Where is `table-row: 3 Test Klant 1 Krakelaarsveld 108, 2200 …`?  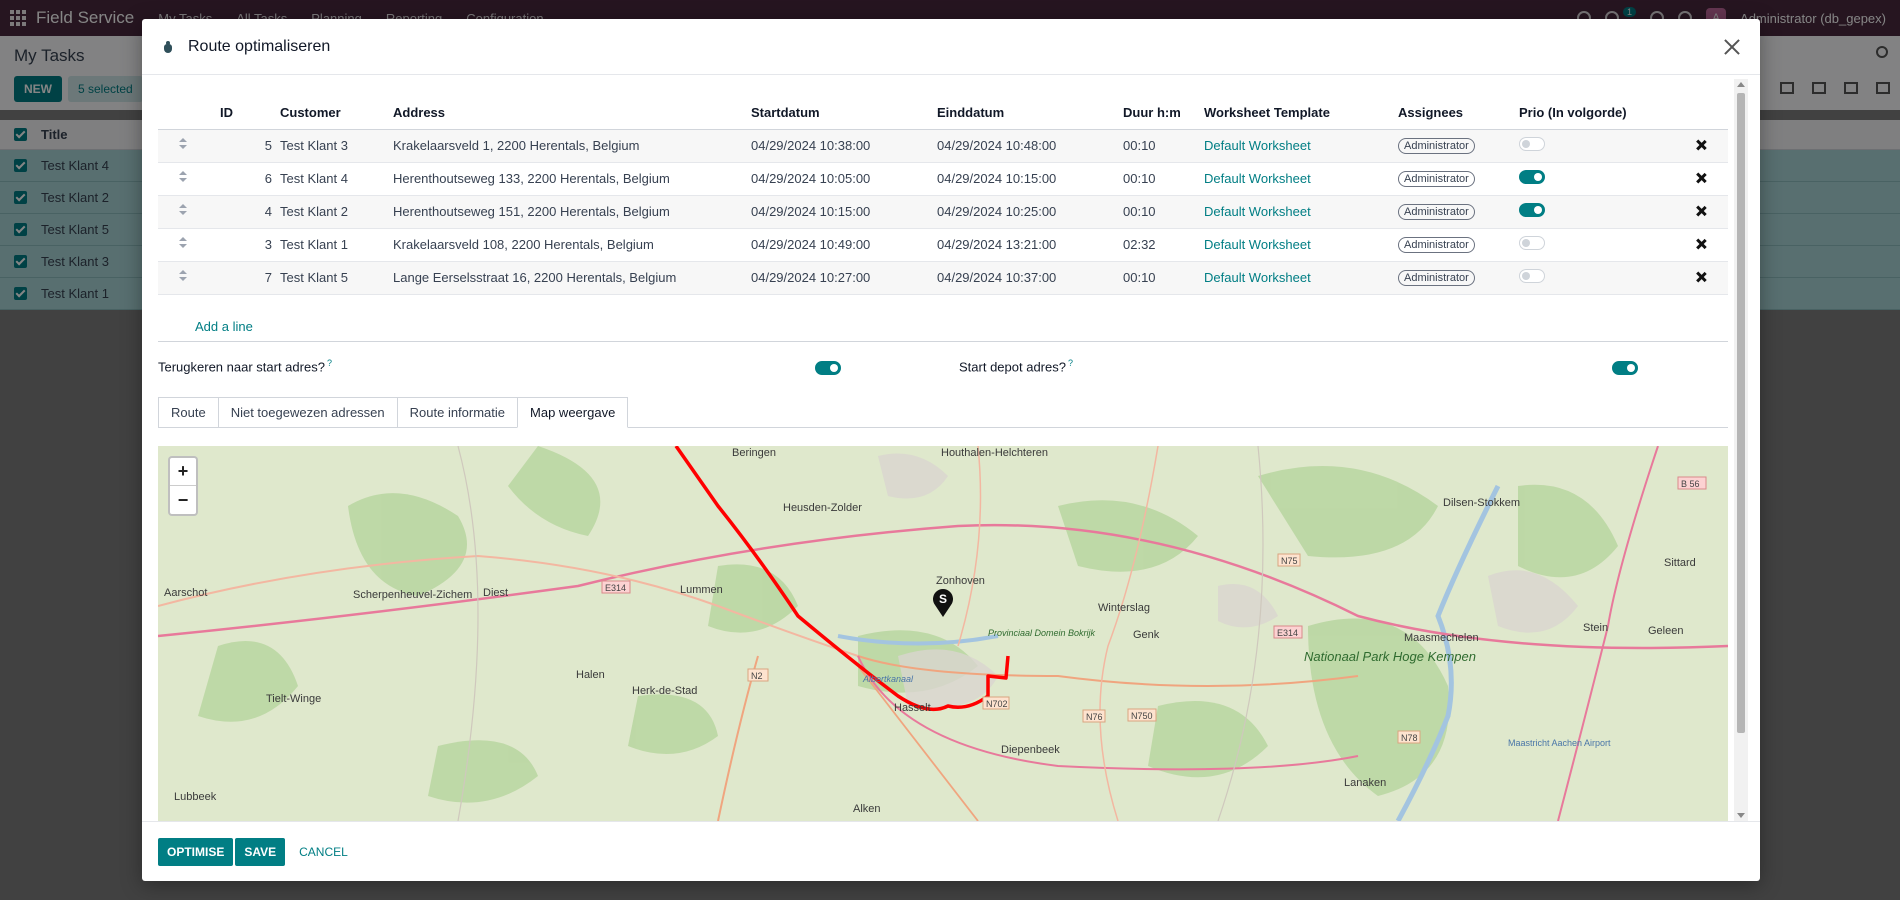
table-row: 3 Test Klant 1 Krakelaarsveld 108, 2200 … is located at coordinates (943, 245).